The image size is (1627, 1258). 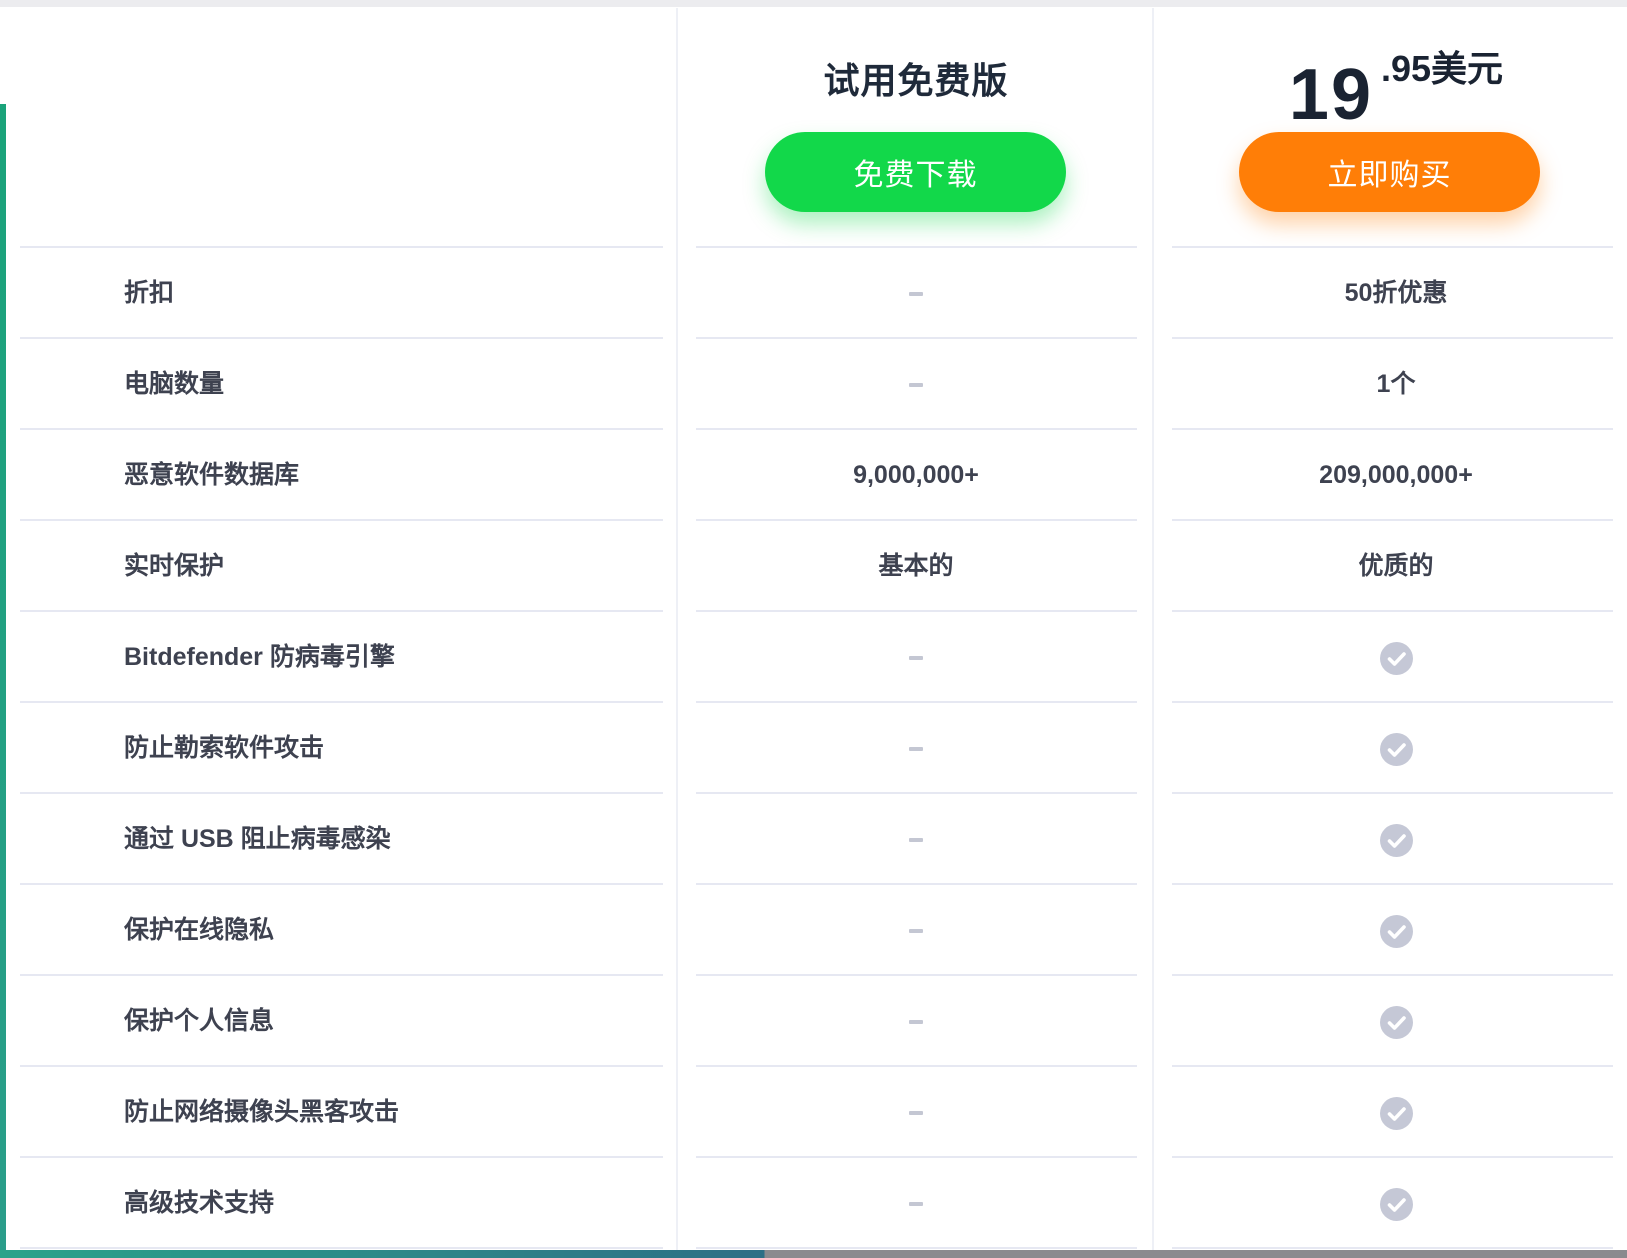 I want to click on feature-row: 通过 USB 阻止病毒感染, so click(x=813, y=839).